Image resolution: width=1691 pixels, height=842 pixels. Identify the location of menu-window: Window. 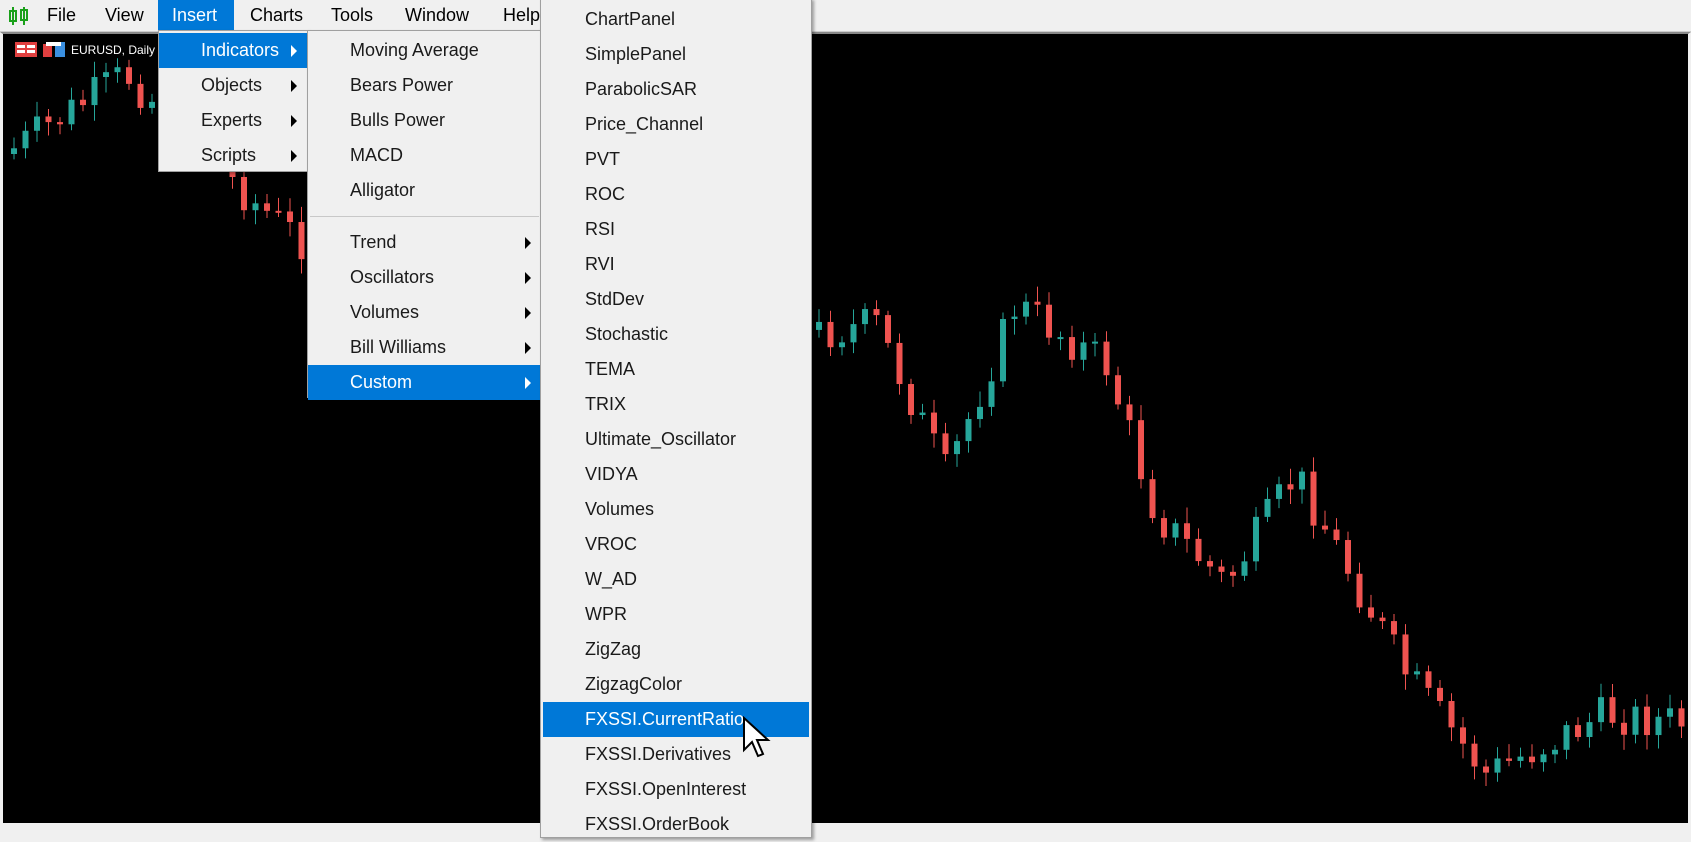
(437, 15).